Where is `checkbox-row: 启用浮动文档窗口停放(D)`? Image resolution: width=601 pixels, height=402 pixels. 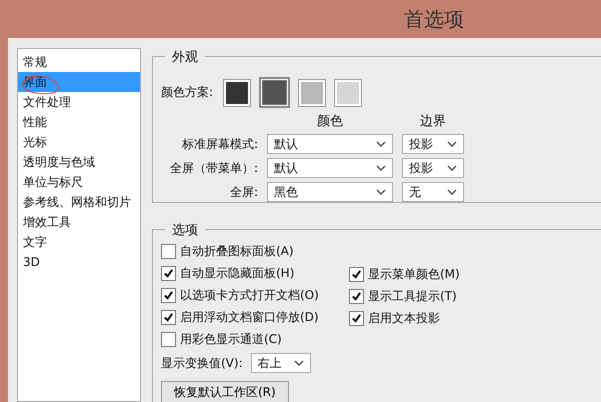
checkbox-row: 启用浮动文档窗口停放(D) is located at coordinates (255, 317).